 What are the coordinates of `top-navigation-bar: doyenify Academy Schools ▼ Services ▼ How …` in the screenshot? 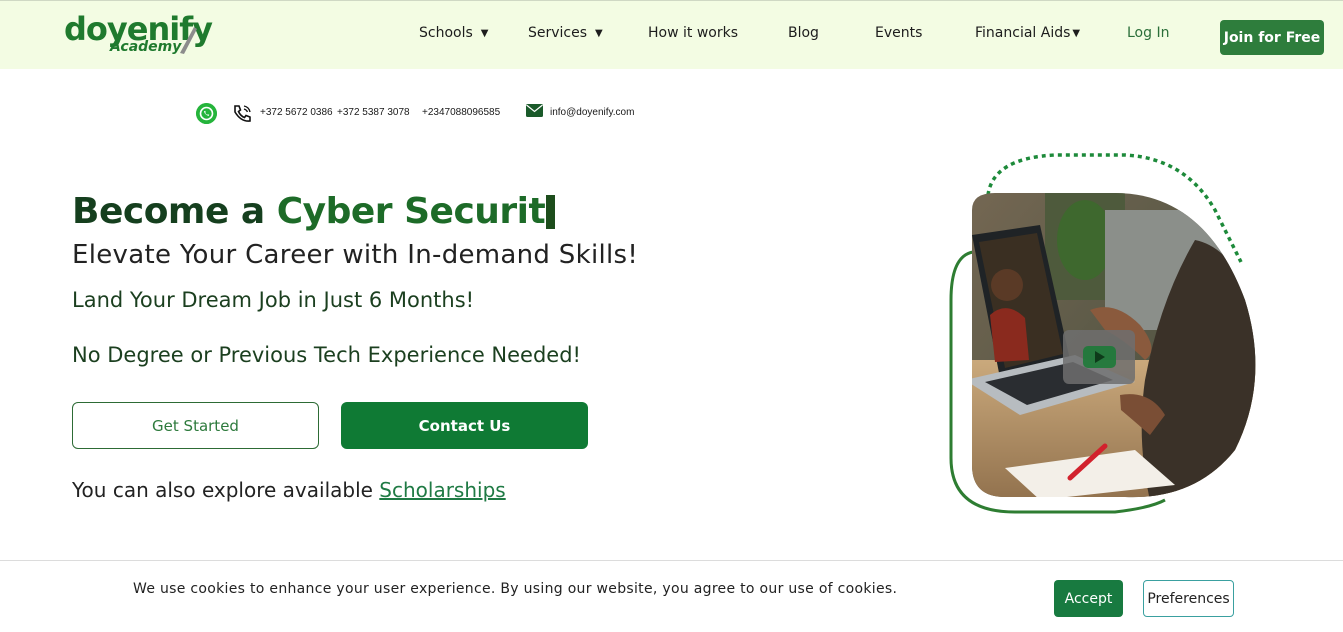 It's located at (671, 34).